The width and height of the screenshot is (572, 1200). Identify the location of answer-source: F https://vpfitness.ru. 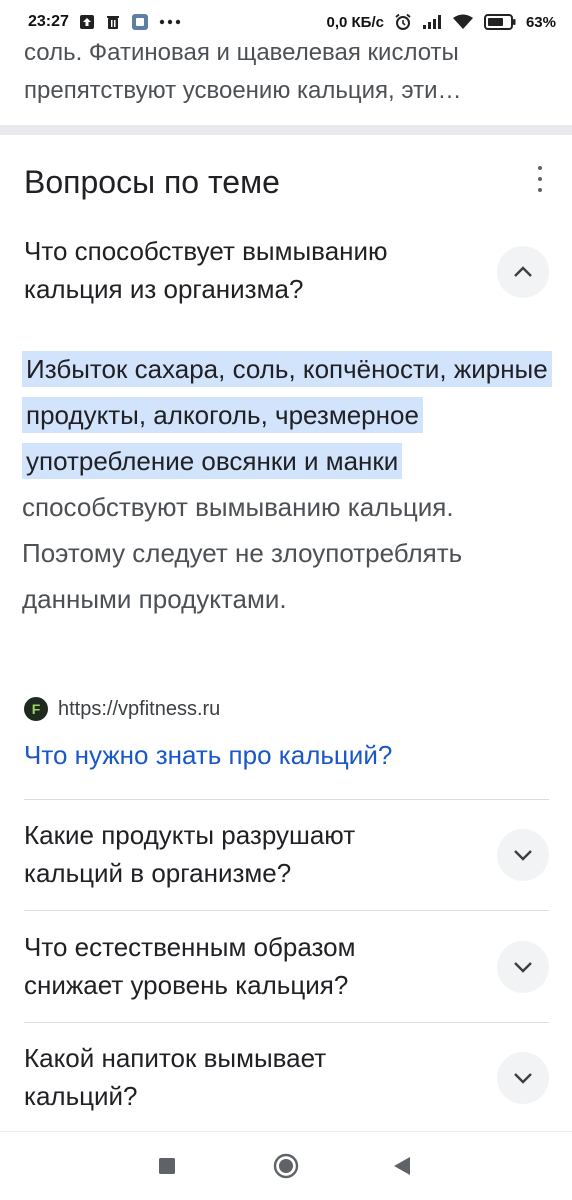
(122, 709).